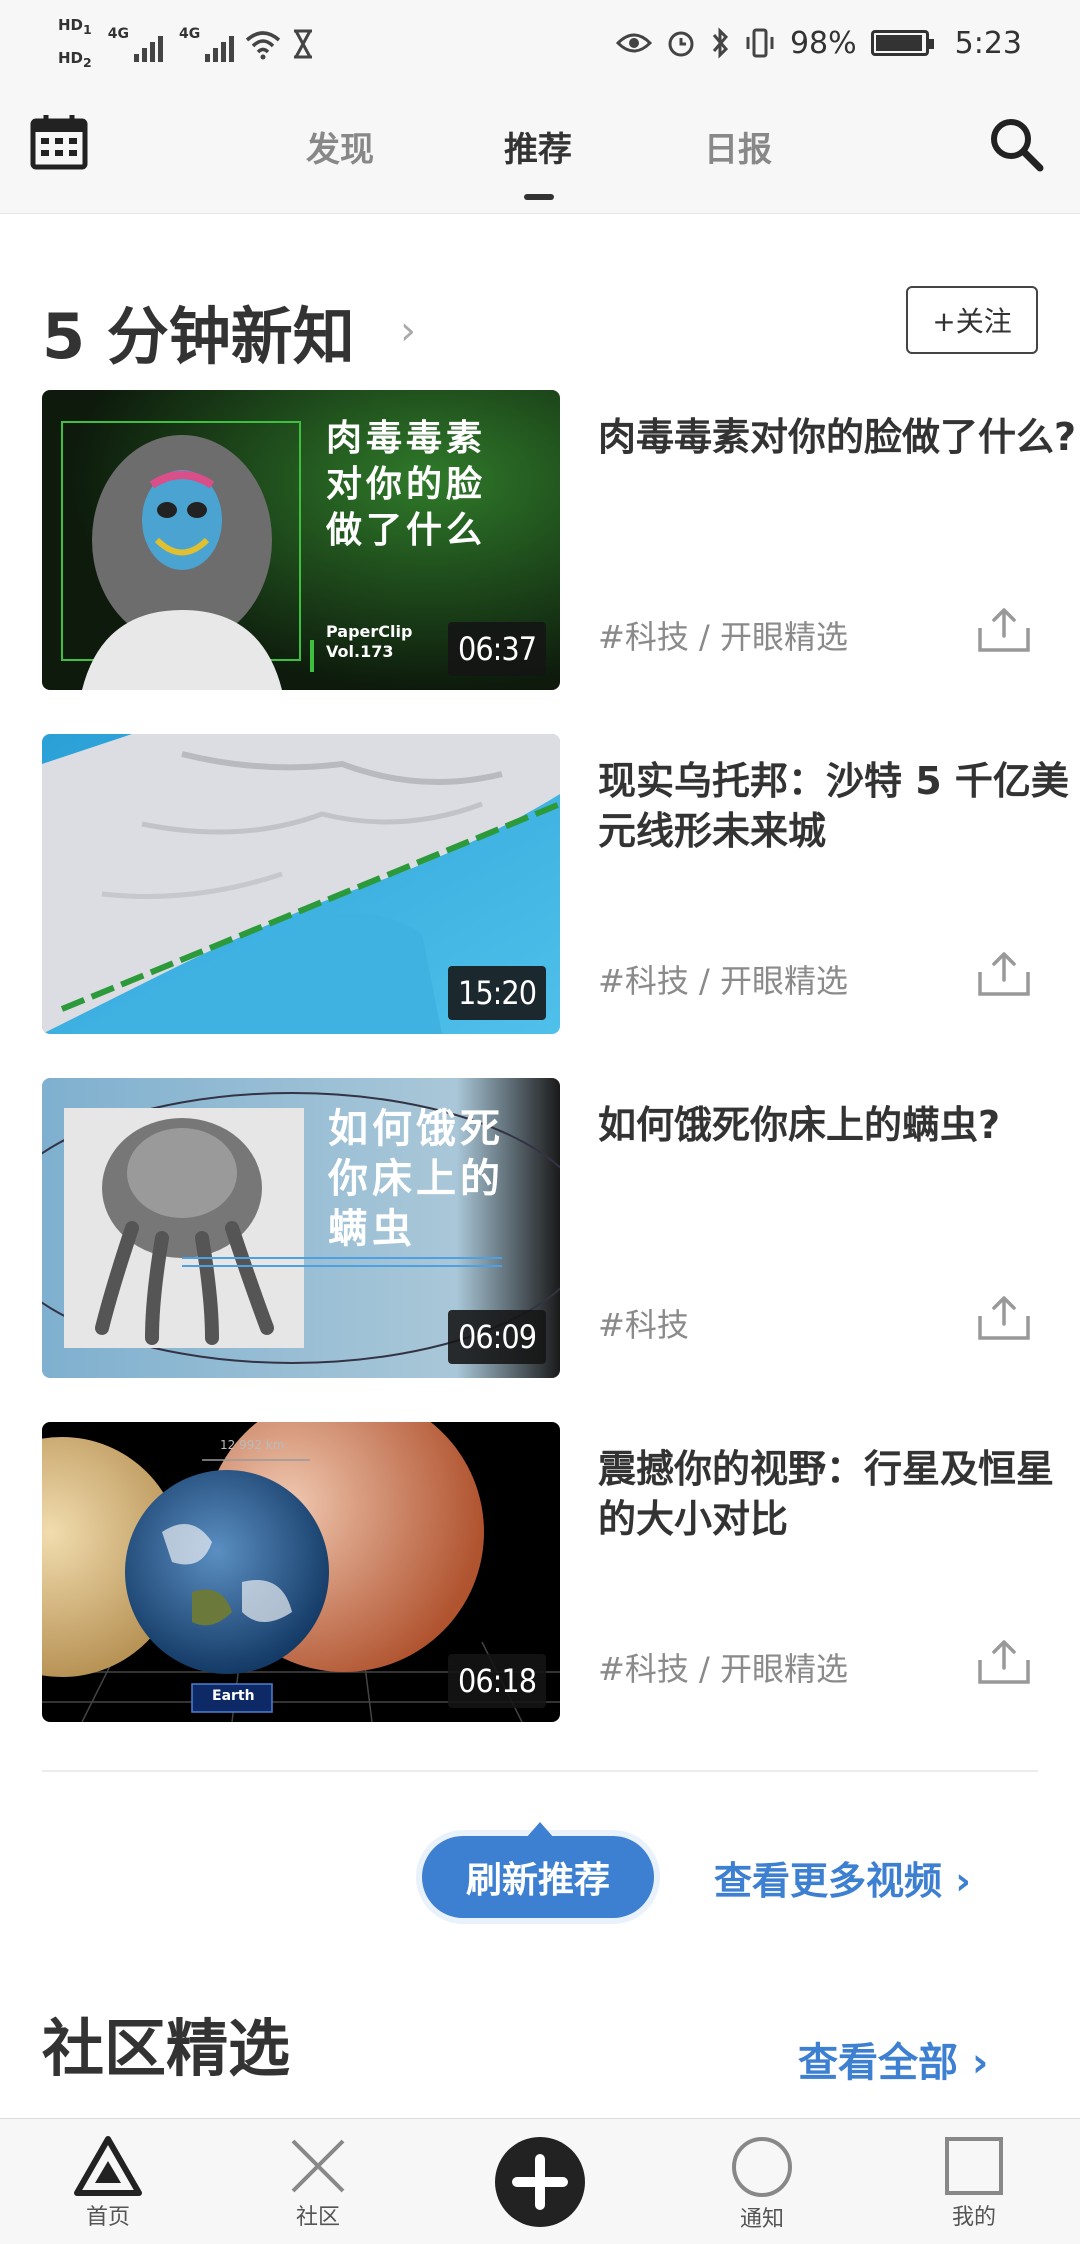 The width and height of the screenshot is (1080, 2244). I want to click on nav-home: 首页, so click(108, 2181).